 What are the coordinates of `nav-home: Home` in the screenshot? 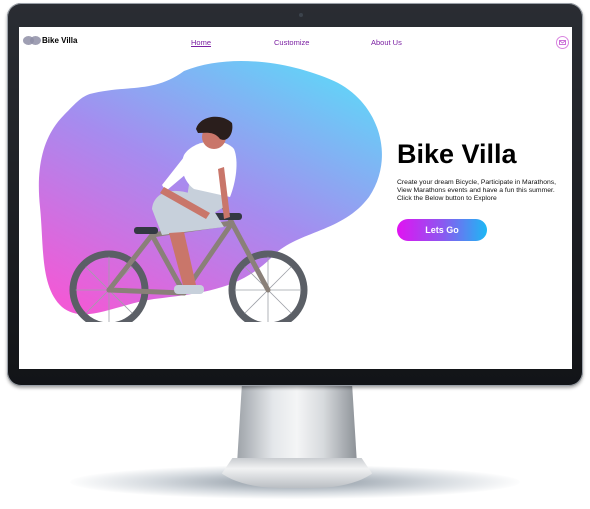 It's located at (201, 42).